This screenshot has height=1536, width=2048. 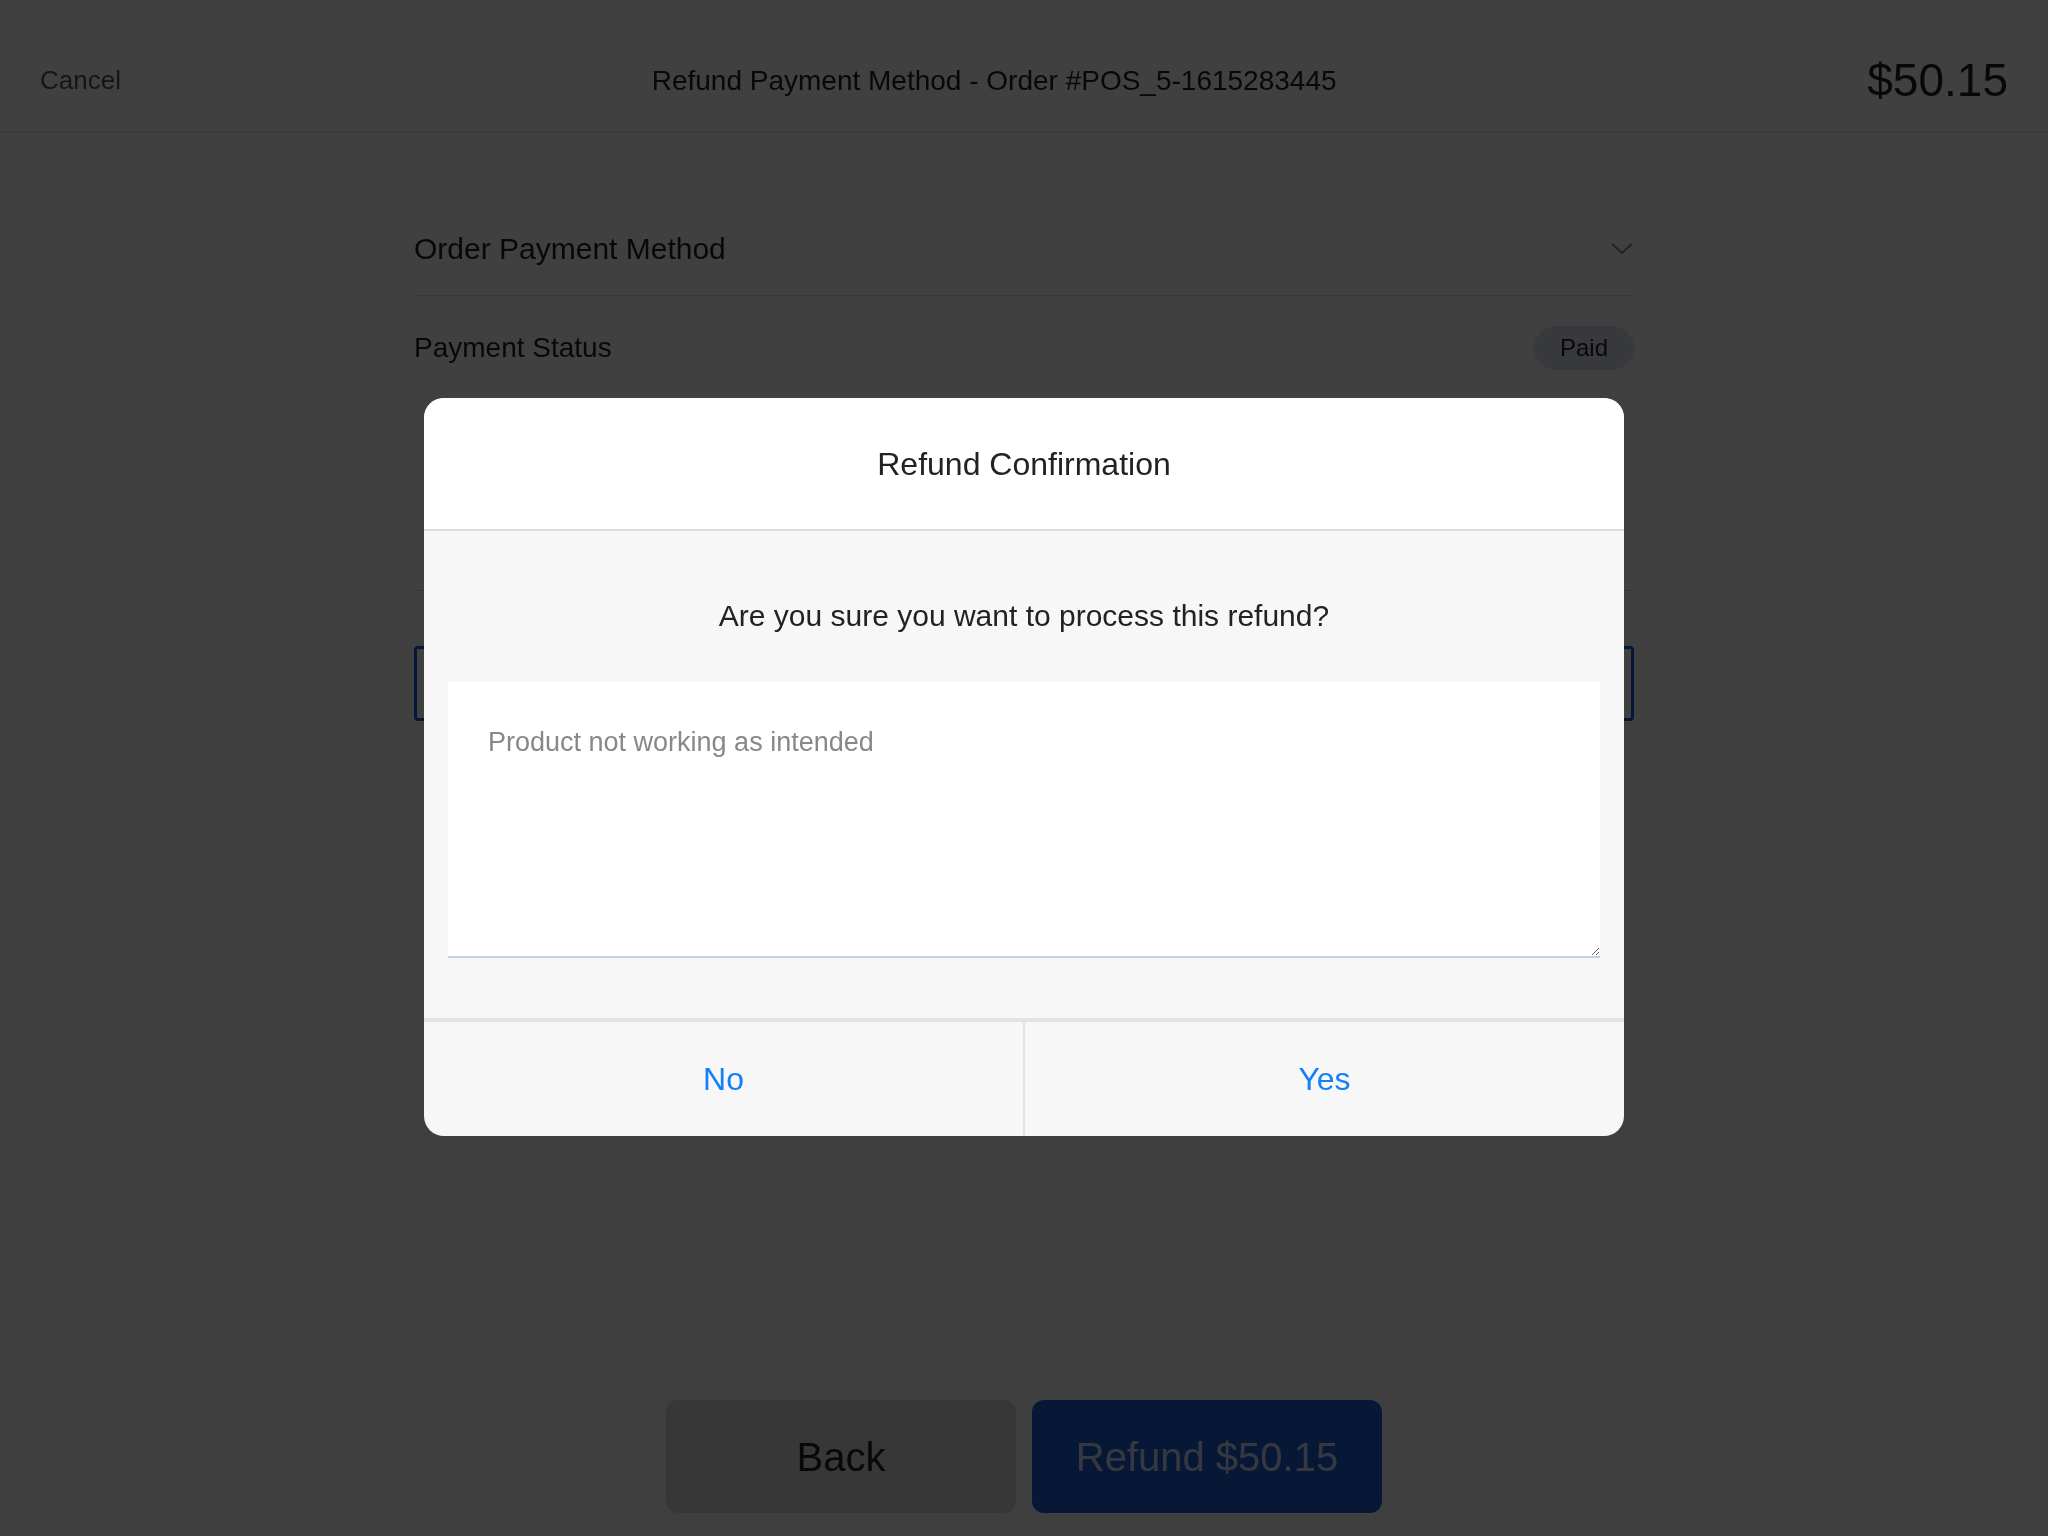 I want to click on dialog-message: Are you sure you want to process this refund?, so click(x=1024, y=616).